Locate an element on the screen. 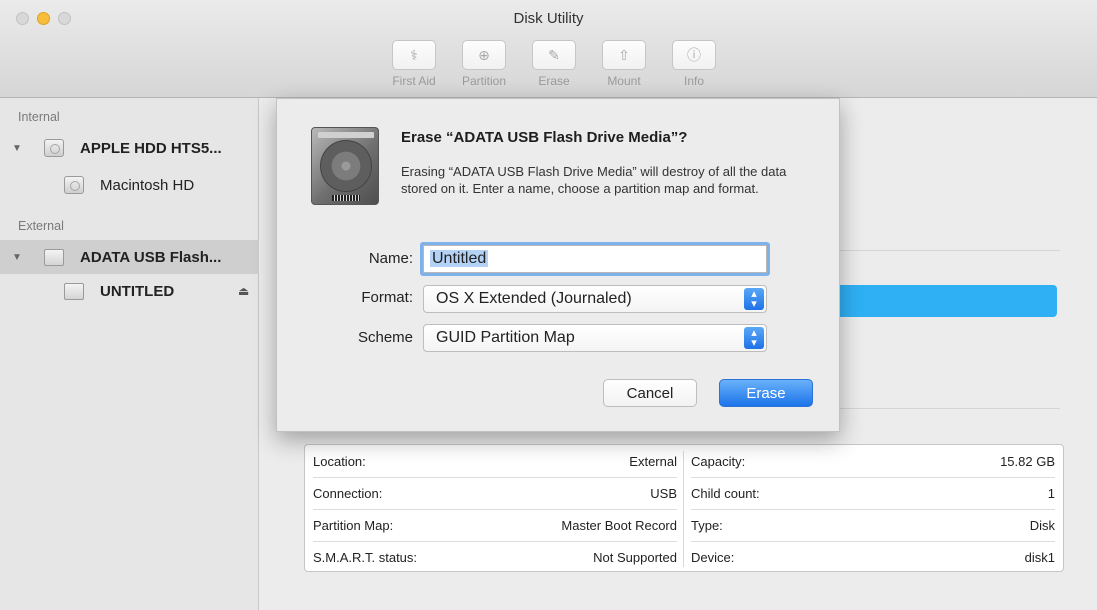 Image resolution: width=1097 pixels, height=610 pixels. info-value: 15.82 GB is located at coordinates (1027, 461).